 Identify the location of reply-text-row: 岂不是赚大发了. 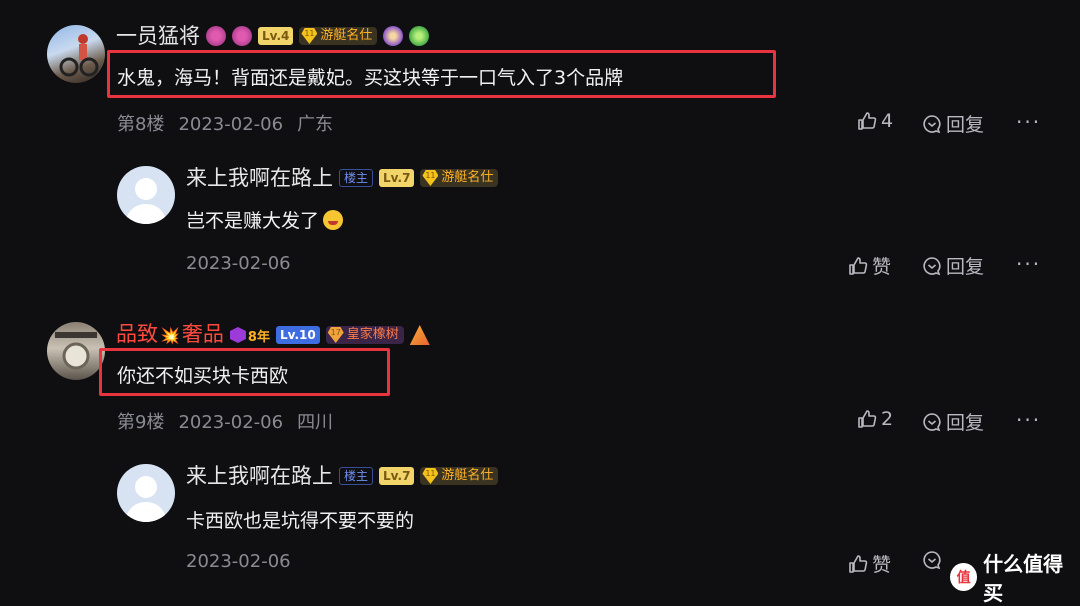
(265, 219).